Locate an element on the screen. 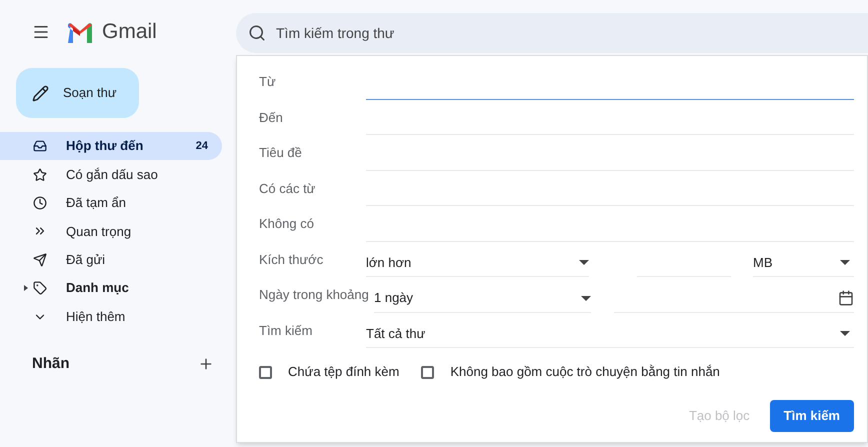 This screenshot has height=447, width=868. unit-dropdown: MB is located at coordinates (803, 263).